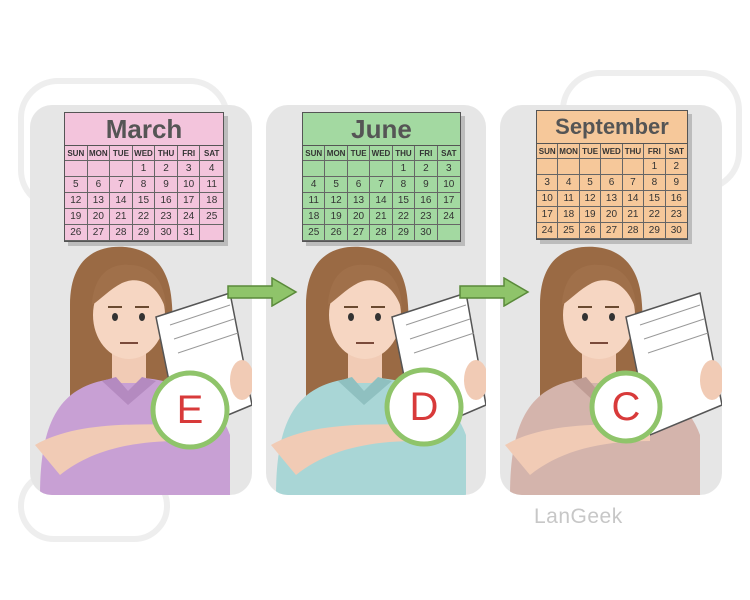 Image resolution: width=750 pixels, height=600 pixels. What do you see at coordinates (426, 217) in the screenshot?
I see `calendar-day: 23` at bounding box center [426, 217].